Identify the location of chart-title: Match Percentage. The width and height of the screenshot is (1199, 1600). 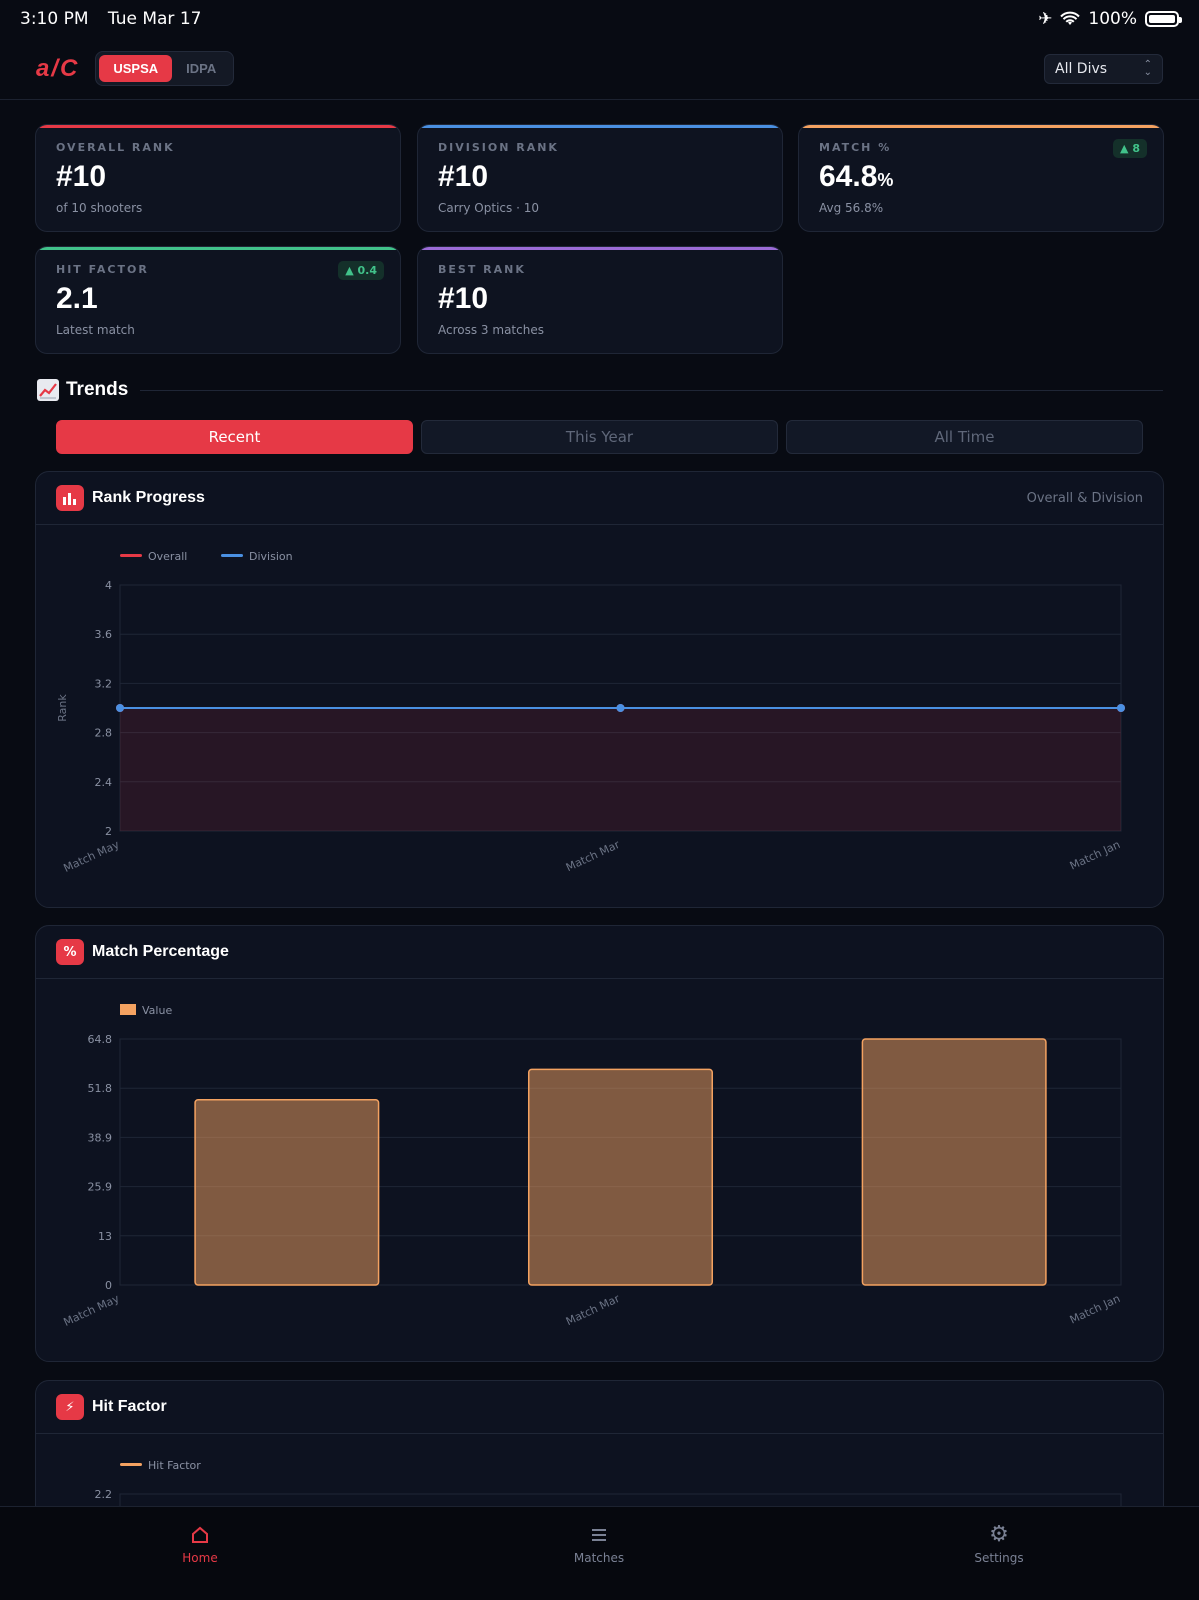
(160, 951).